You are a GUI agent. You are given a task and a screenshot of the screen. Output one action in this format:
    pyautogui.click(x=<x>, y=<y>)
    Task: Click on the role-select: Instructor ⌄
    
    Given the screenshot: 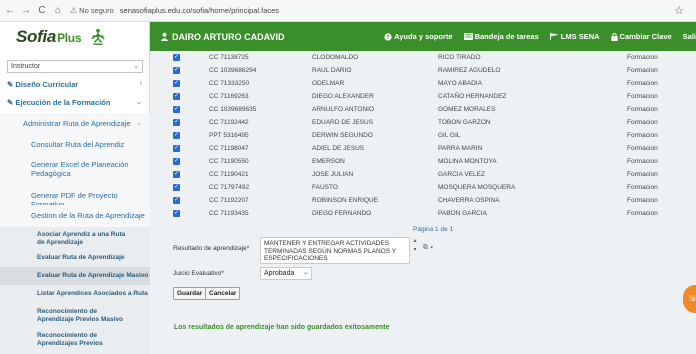 What is the action you would take?
    pyautogui.click(x=75, y=66)
    